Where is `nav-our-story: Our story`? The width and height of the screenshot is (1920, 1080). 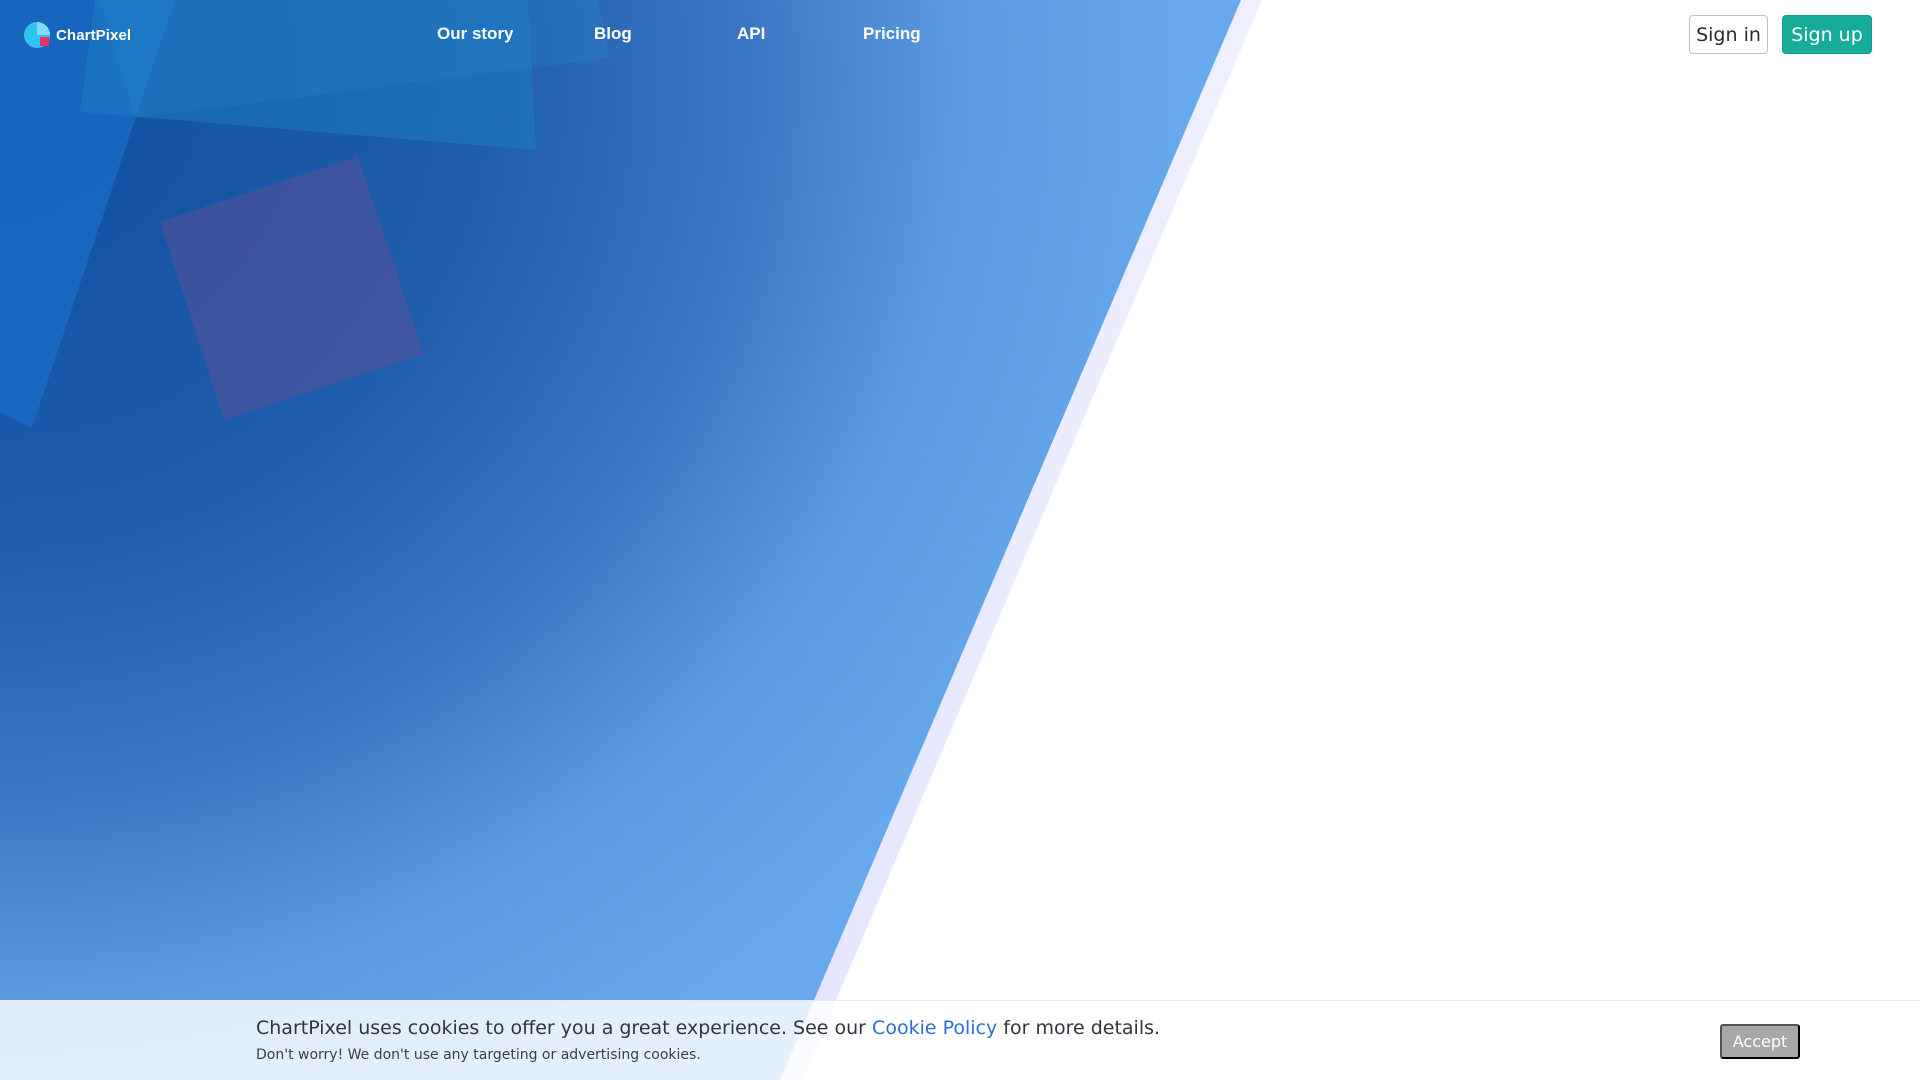
nav-our-story: Our story is located at coordinates (475, 34).